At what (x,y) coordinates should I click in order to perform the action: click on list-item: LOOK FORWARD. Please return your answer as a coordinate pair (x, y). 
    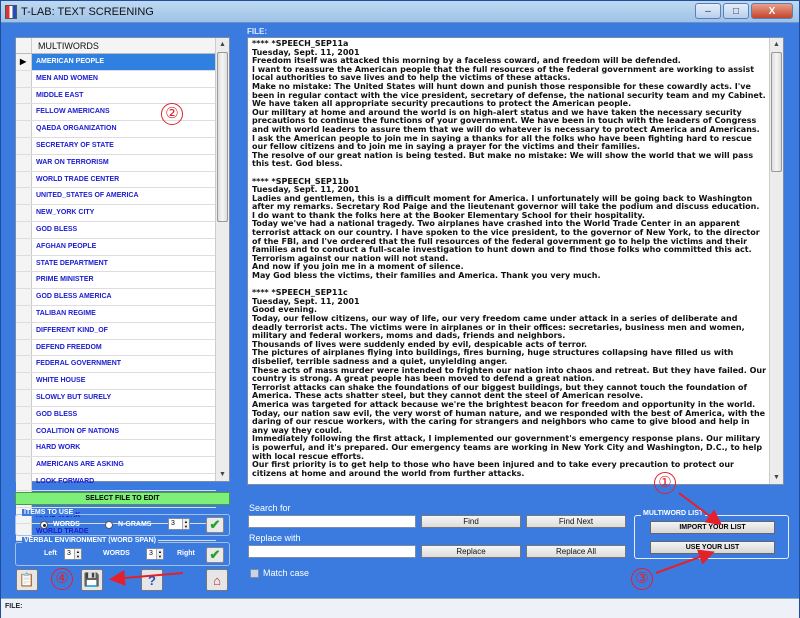
    Looking at the image, I should click on (116, 482).